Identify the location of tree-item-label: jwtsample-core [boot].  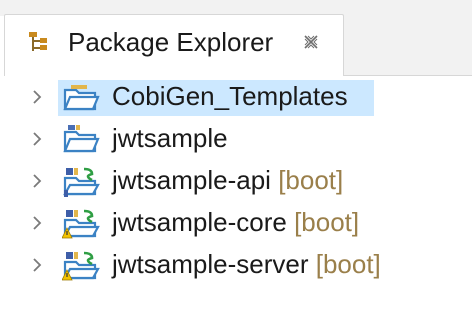
(235, 222).